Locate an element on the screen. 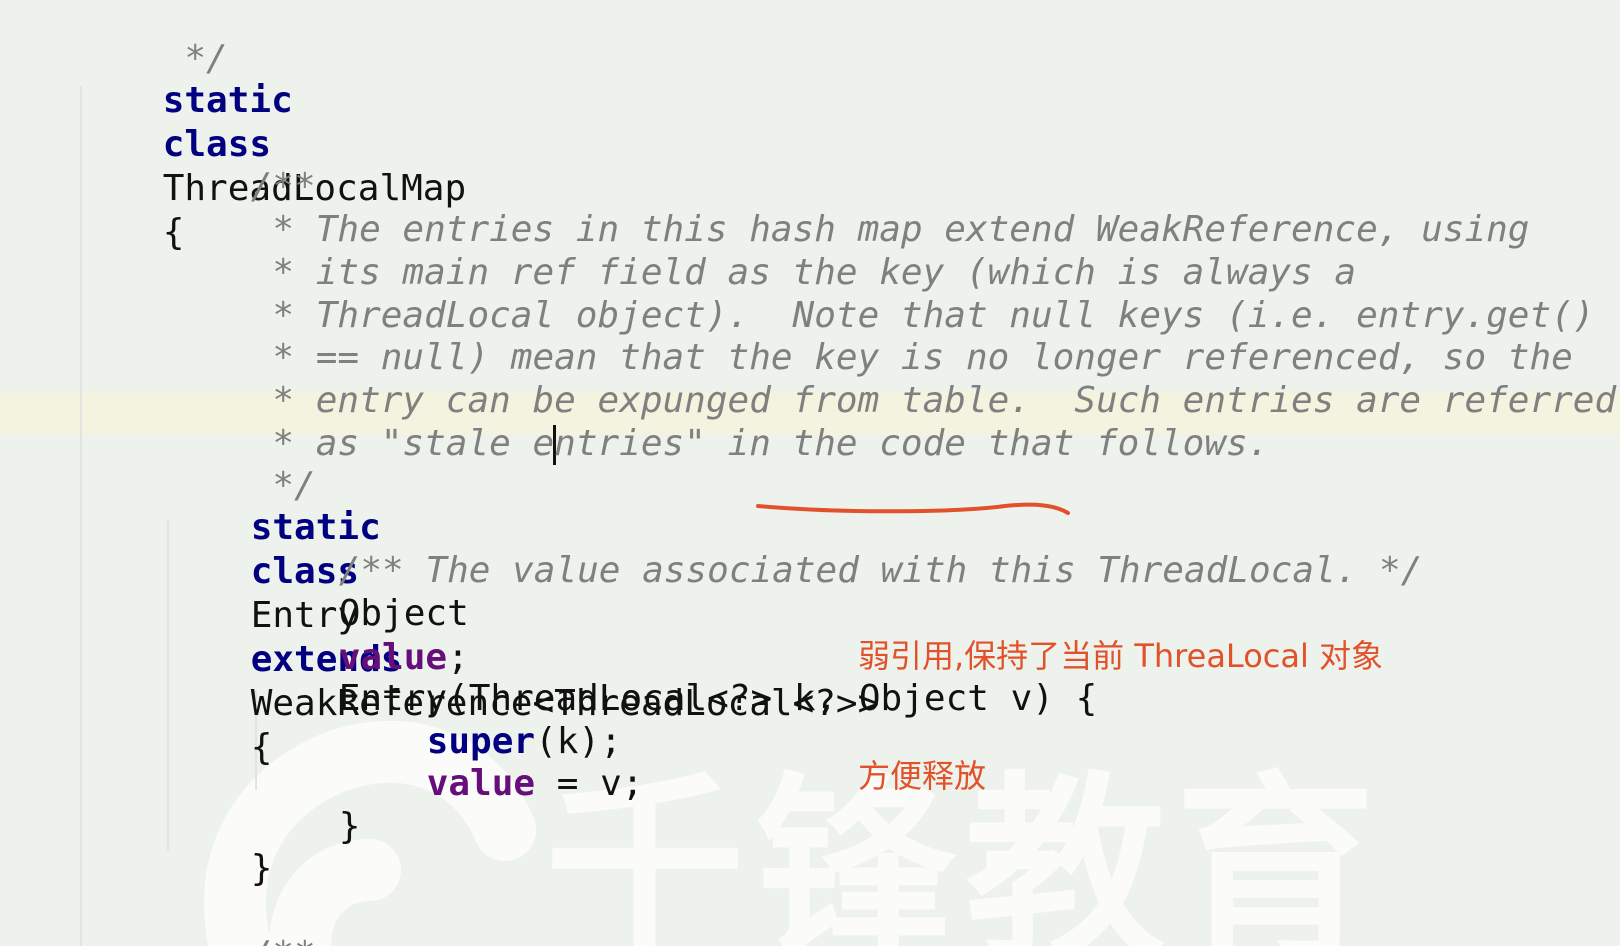 Image resolution: width=1620 pixels, height=946 pixels. handwritten-note: 弱引用,保持了当前 ThreaLocal 对象 方便释放 is located at coordinates (1120, 716).